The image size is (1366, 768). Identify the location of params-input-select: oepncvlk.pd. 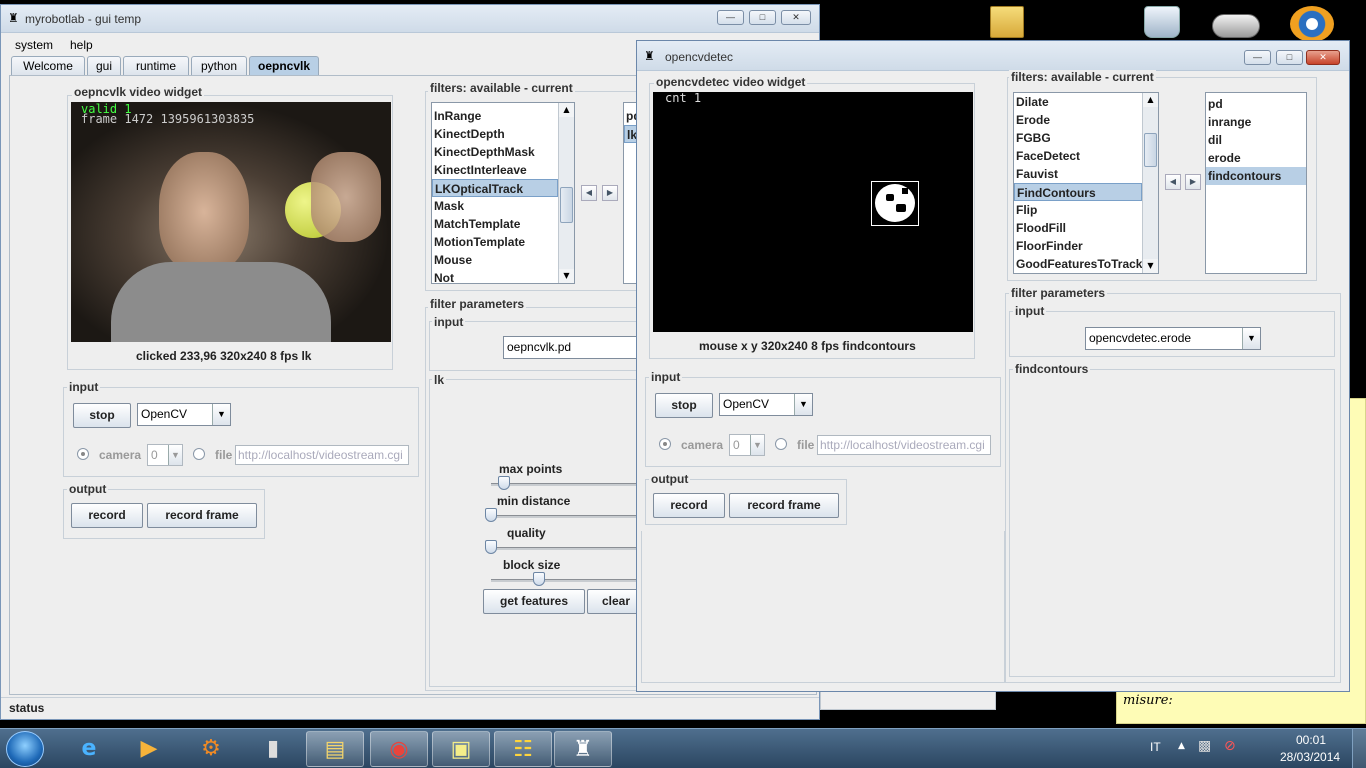
(578, 347).